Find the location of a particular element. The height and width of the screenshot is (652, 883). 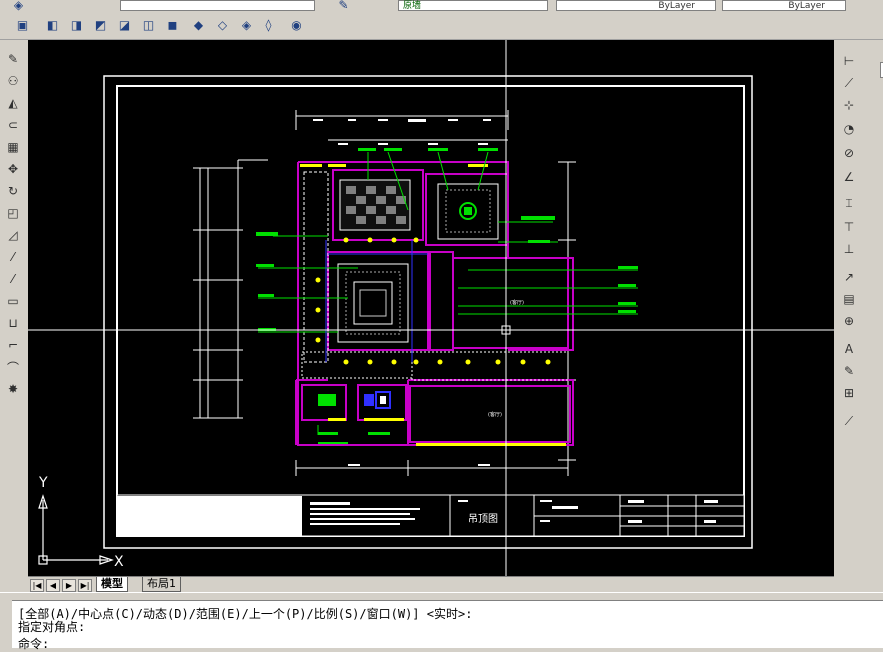

next-tab-button: ▶ is located at coordinates (69, 585).